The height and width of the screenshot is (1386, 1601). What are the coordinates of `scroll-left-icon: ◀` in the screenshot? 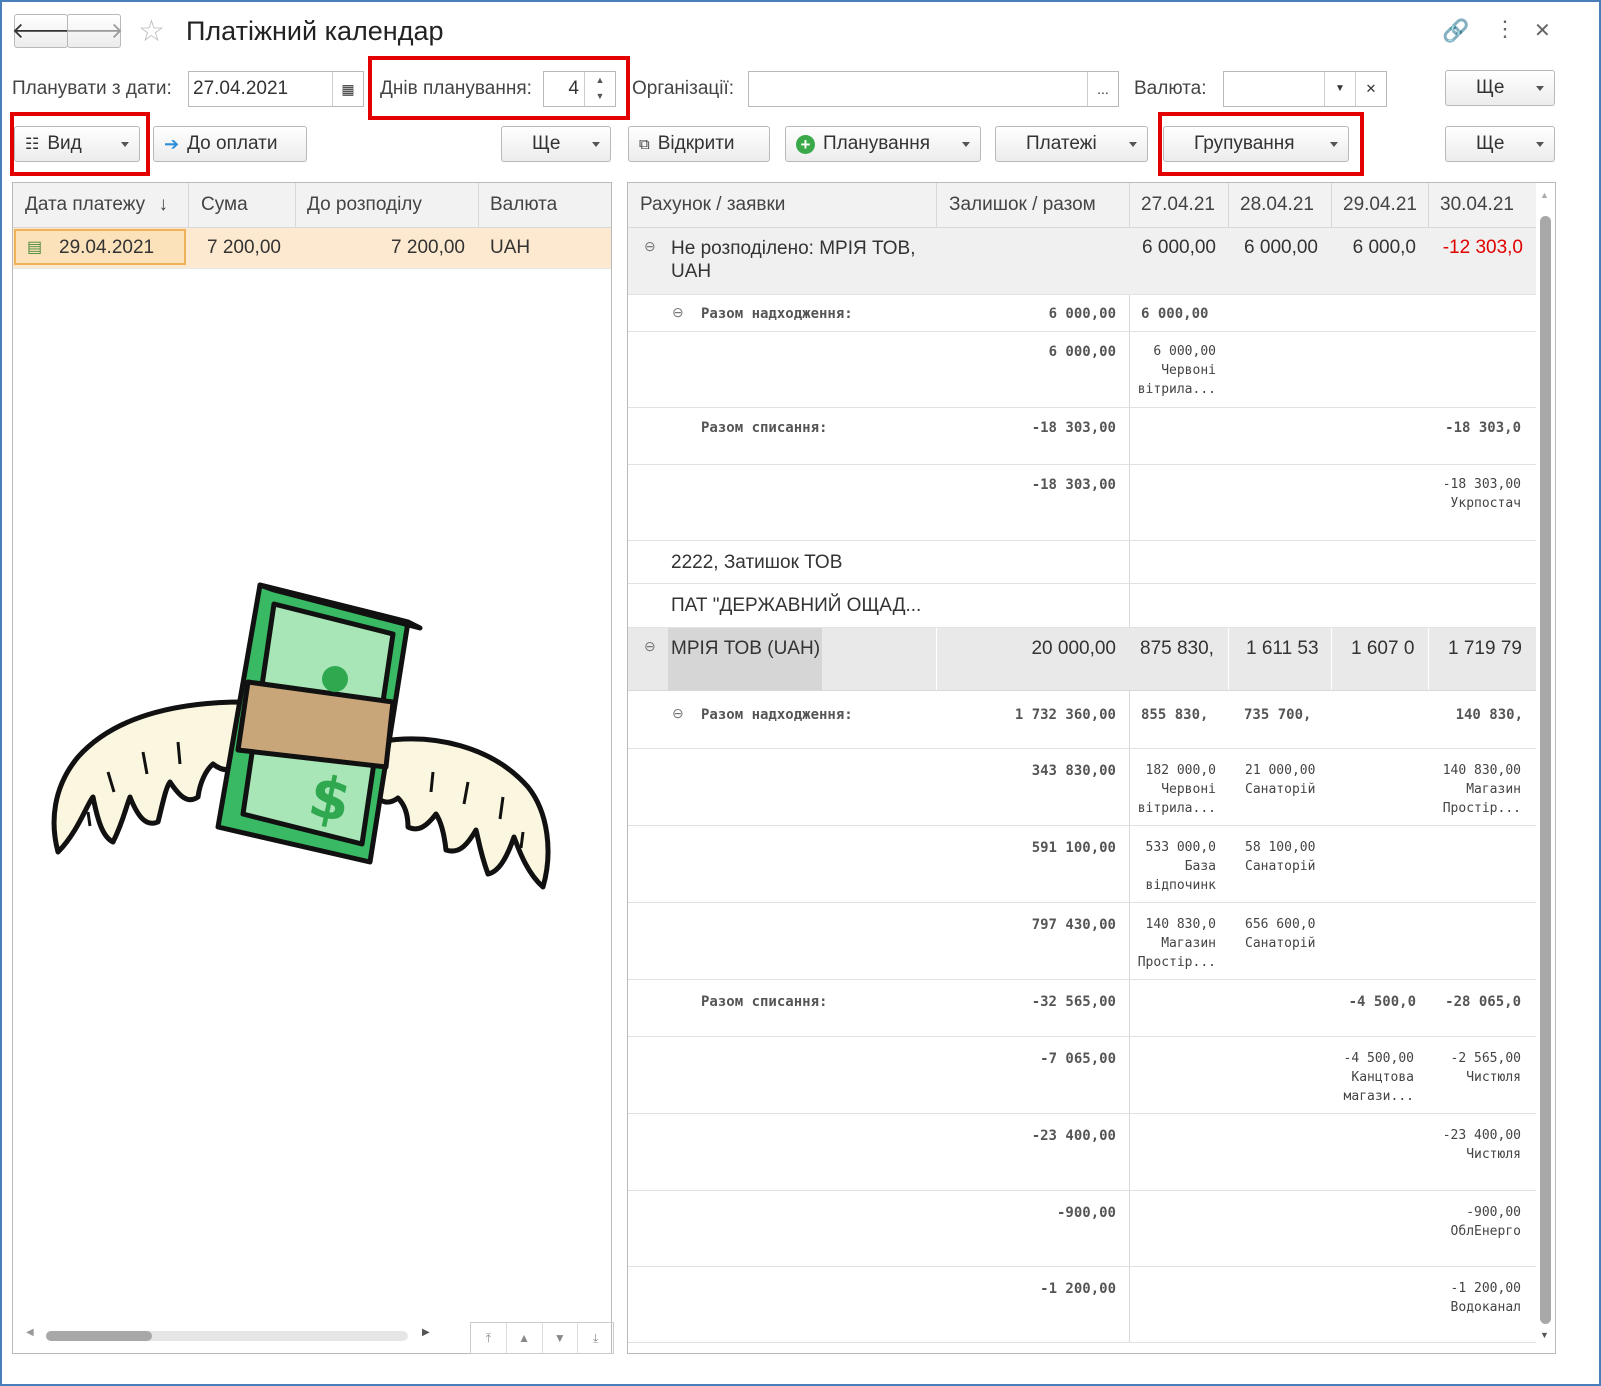 It's located at (30, 1332).